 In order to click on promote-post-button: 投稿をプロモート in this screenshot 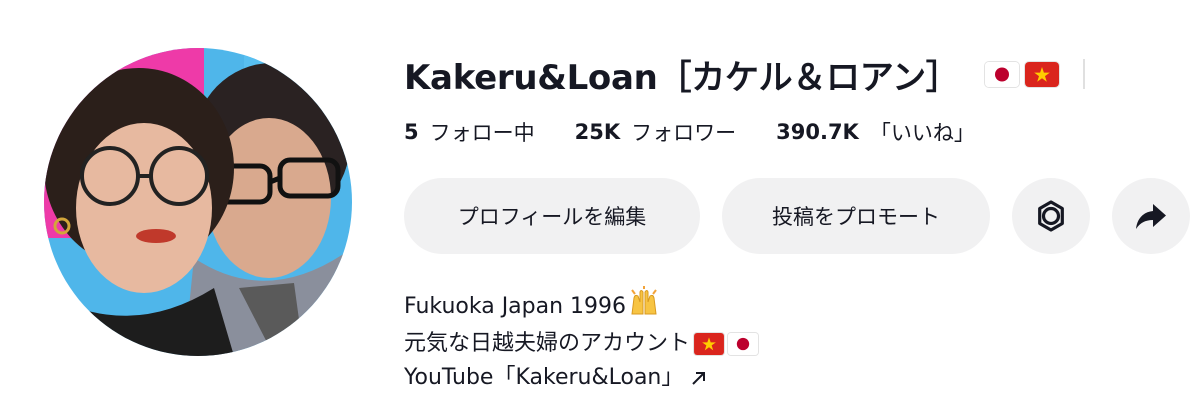, I will do `click(856, 216)`.